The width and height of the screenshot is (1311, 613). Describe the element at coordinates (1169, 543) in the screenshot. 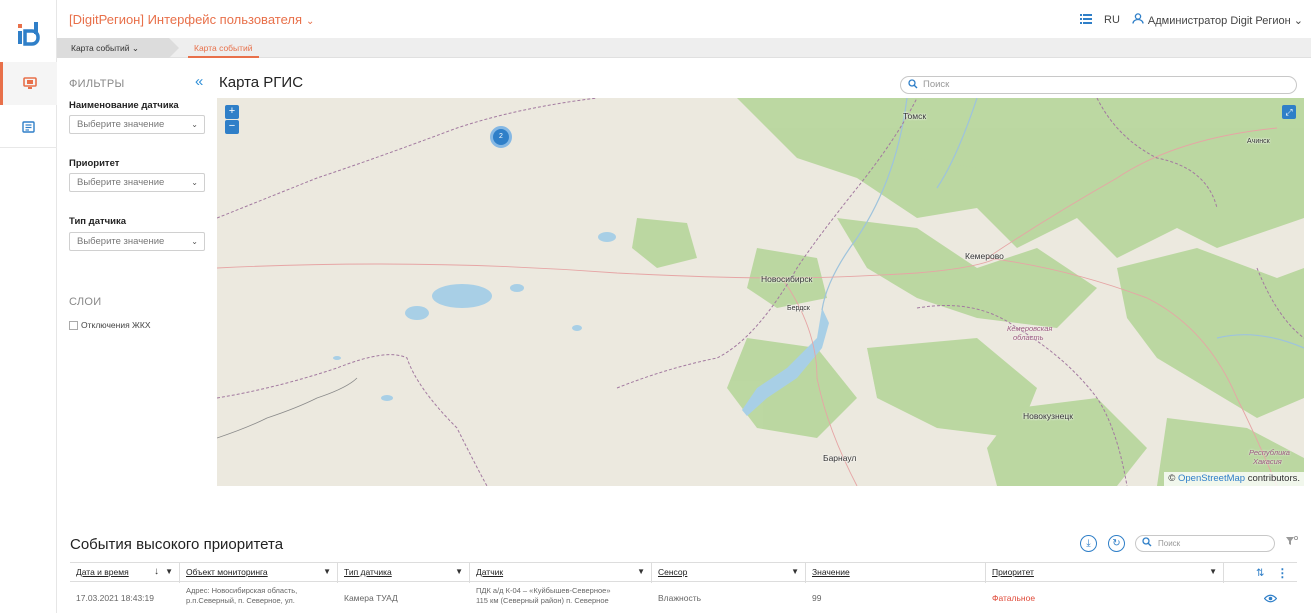

I see `events-search-placeholder: Поиск` at that location.